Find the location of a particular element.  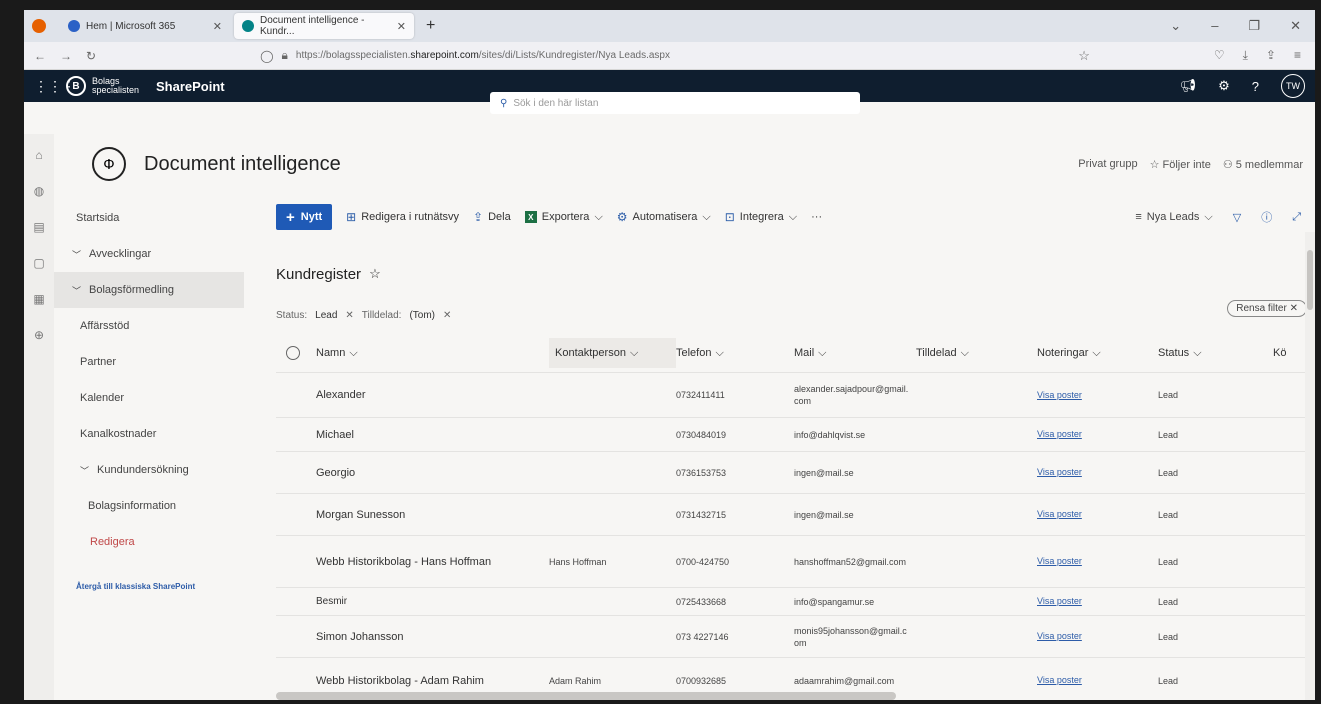

members-button: ⚇ 5 medlemmar is located at coordinates (1263, 164).